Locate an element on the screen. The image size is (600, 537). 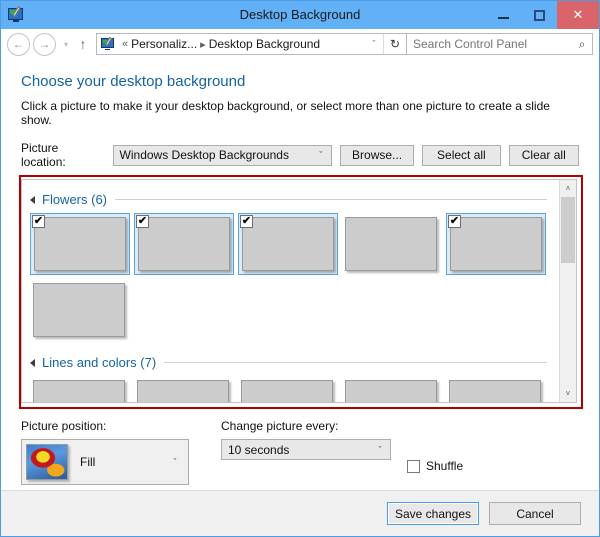
minimize-button is located at coordinates (503, 15).